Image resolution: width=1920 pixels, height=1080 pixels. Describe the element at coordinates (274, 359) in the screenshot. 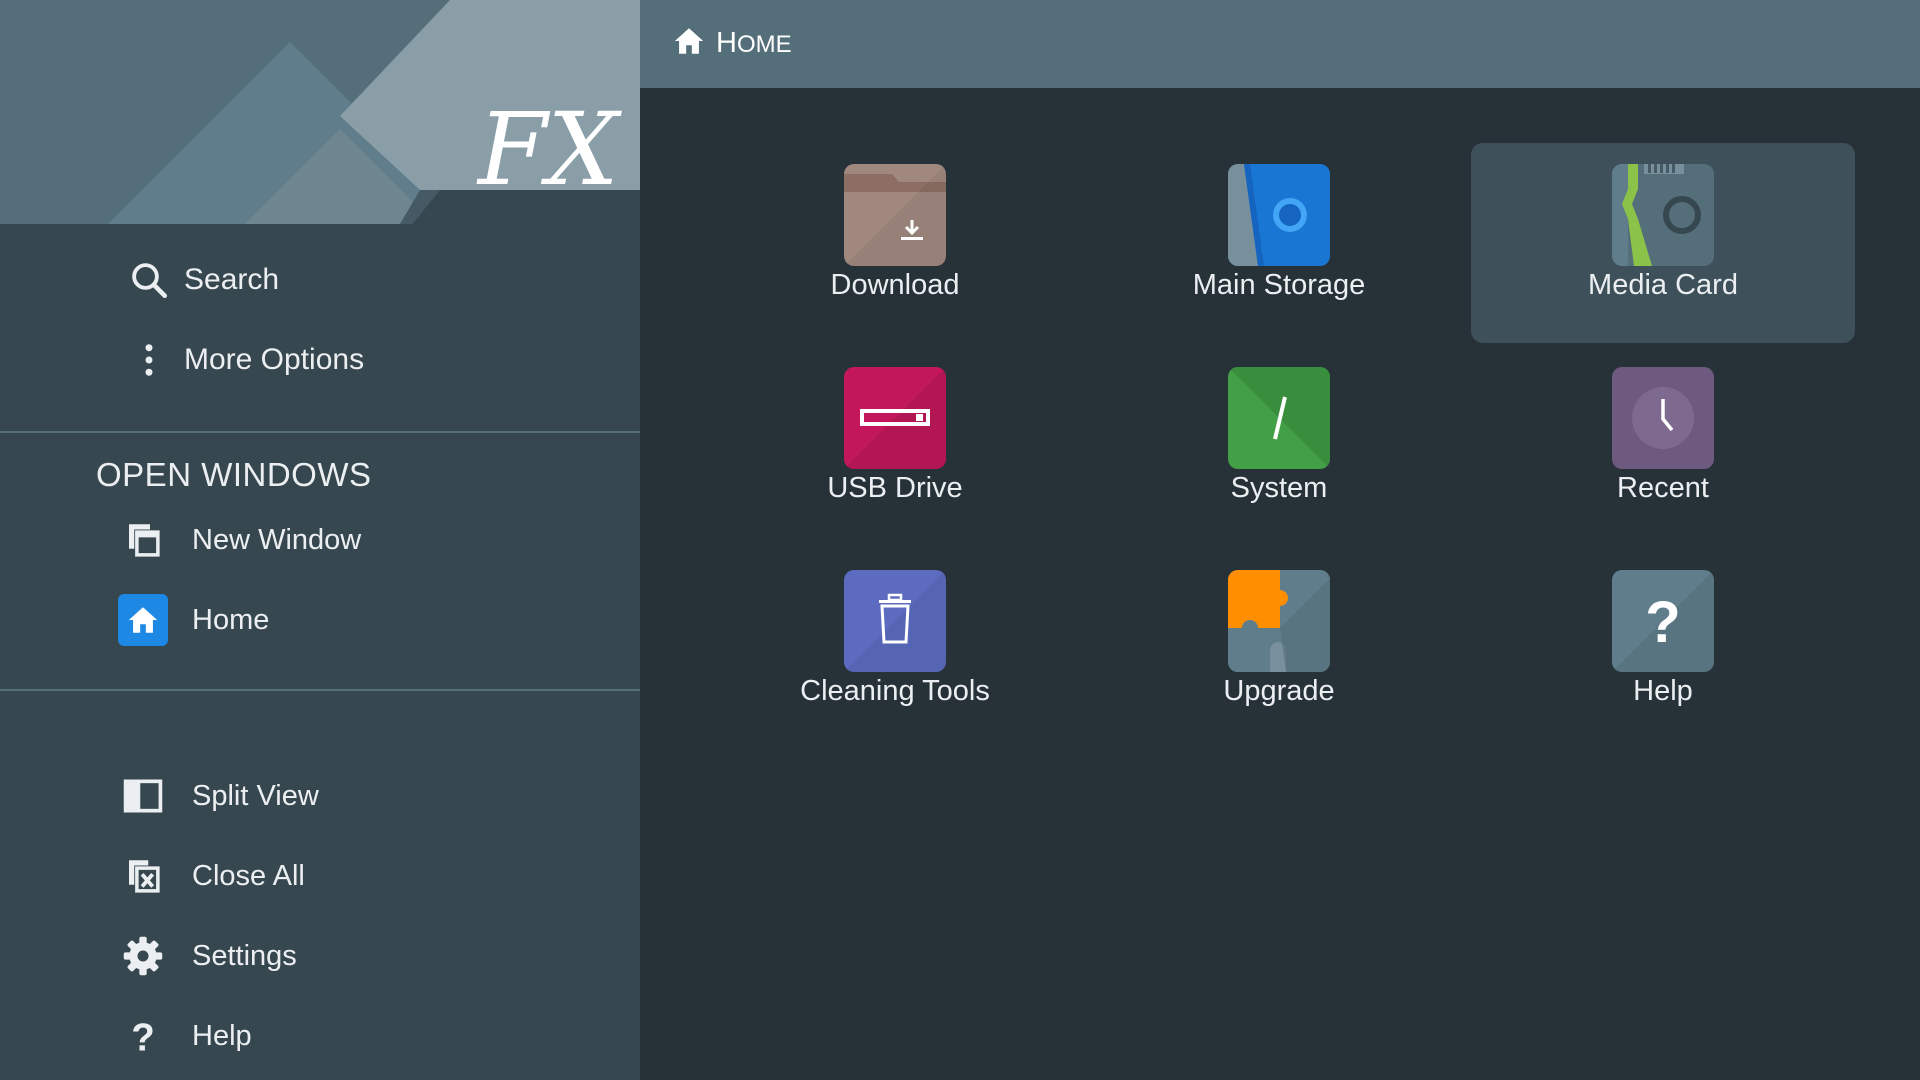

I see `more-options-label: More Options` at that location.